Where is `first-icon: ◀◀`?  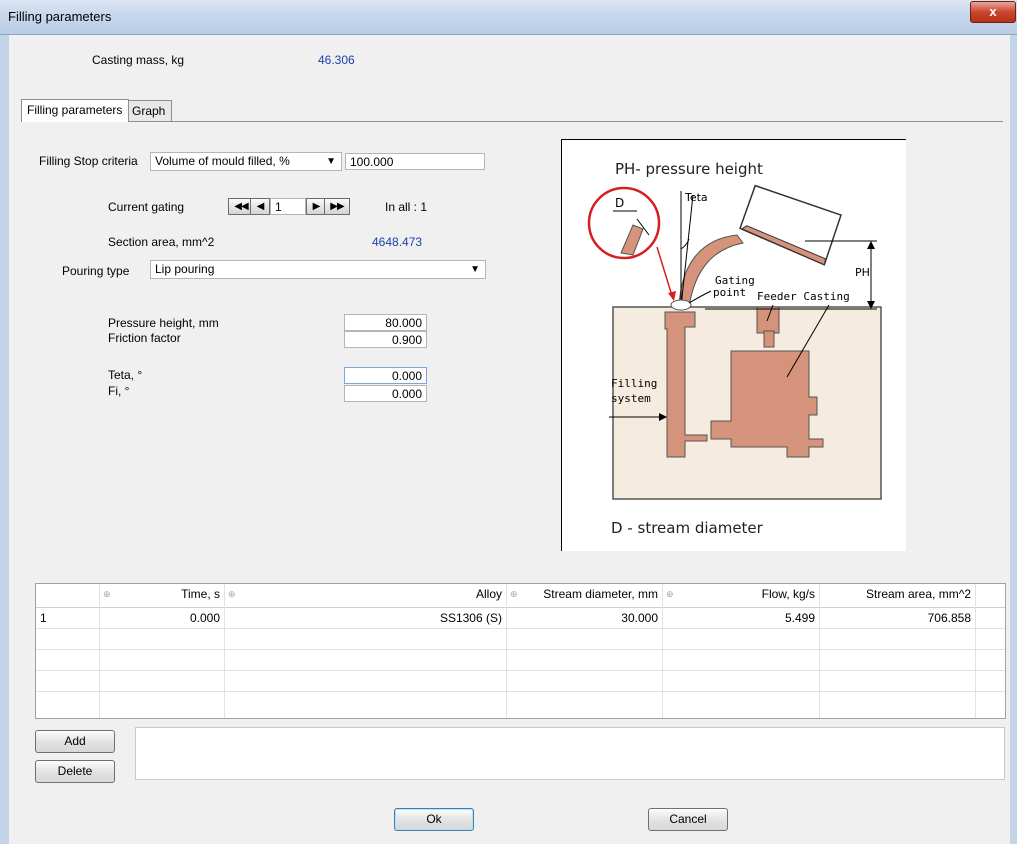
first-icon: ◀◀ is located at coordinates (241, 206).